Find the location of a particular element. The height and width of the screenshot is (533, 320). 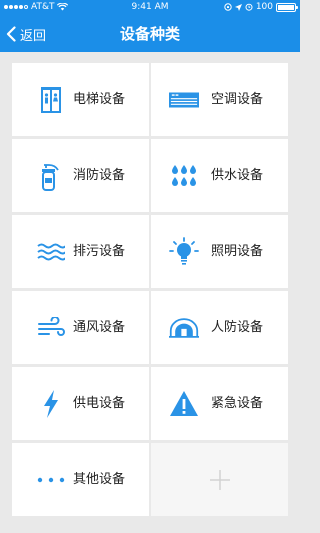

warning-icon is located at coordinates (184, 404).